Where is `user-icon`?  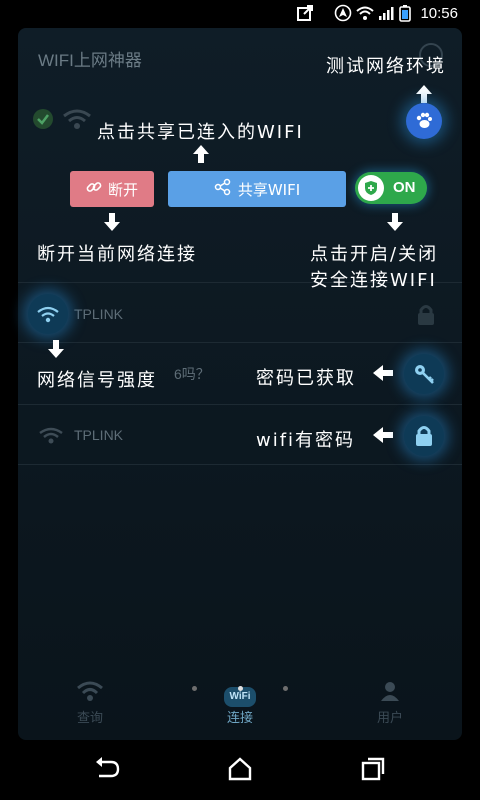
user-icon is located at coordinates (390, 693).